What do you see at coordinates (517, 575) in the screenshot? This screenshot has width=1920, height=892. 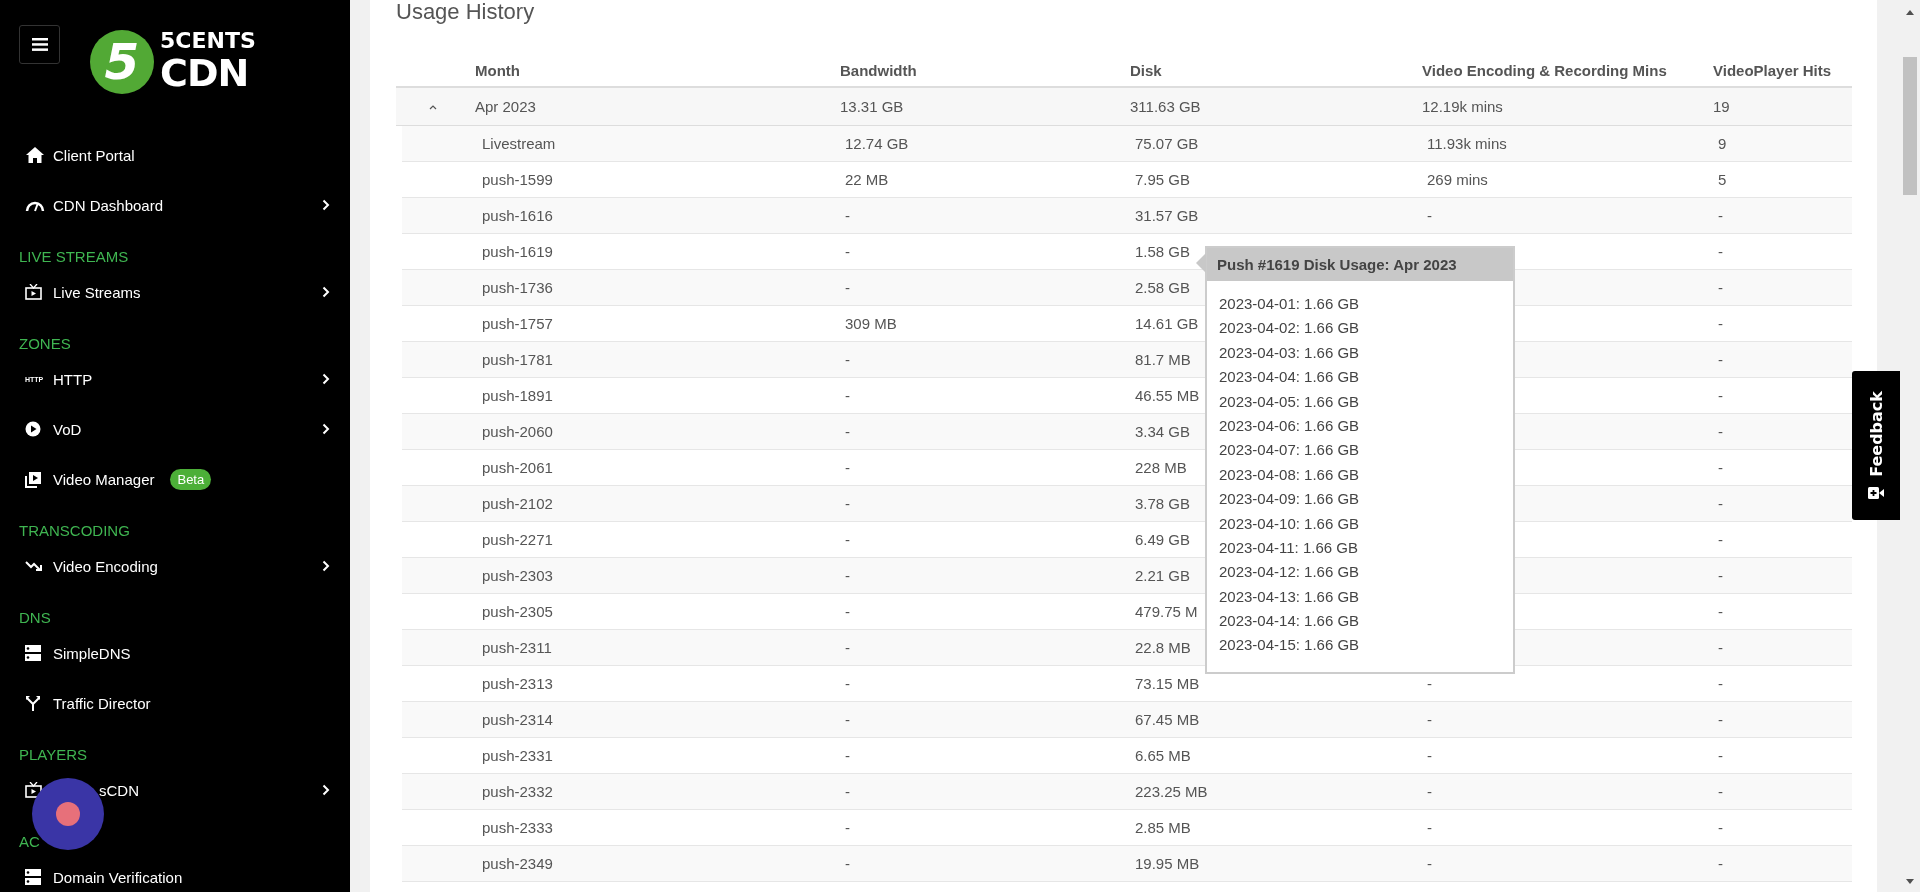 I see `table-cell-text: push-2303` at bounding box center [517, 575].